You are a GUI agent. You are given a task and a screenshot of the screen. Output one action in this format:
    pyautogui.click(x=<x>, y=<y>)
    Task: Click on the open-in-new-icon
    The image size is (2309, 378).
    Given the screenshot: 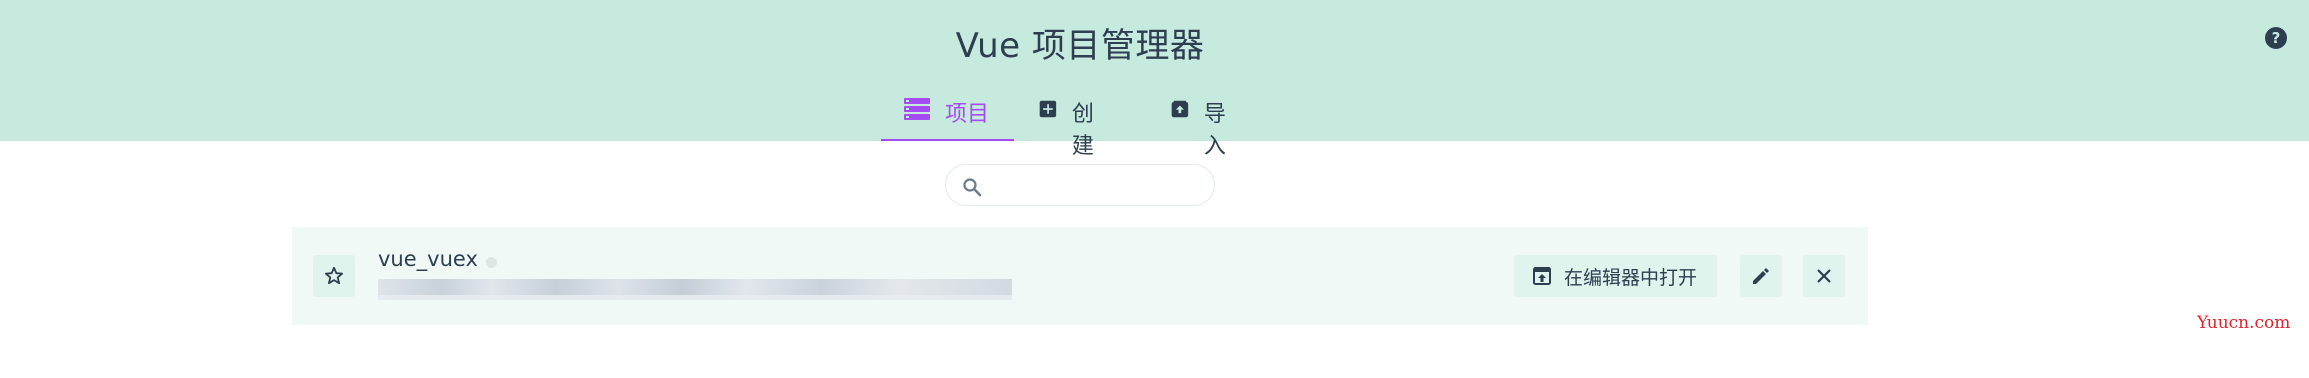 What is the action you would take?
    pyautogui.click(x=1542, y=276)
    